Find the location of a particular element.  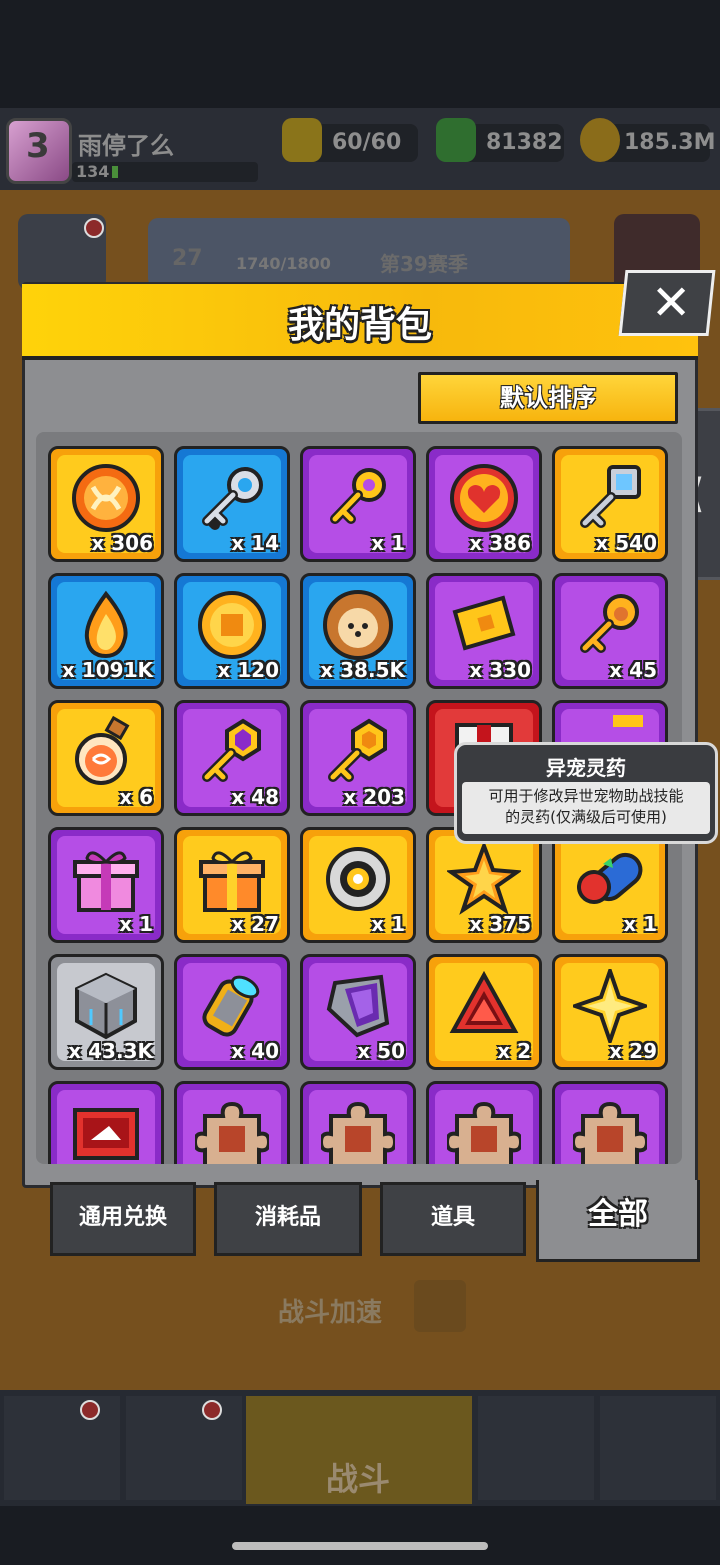

item-count: x 375 is located at coordinates (500, 924).